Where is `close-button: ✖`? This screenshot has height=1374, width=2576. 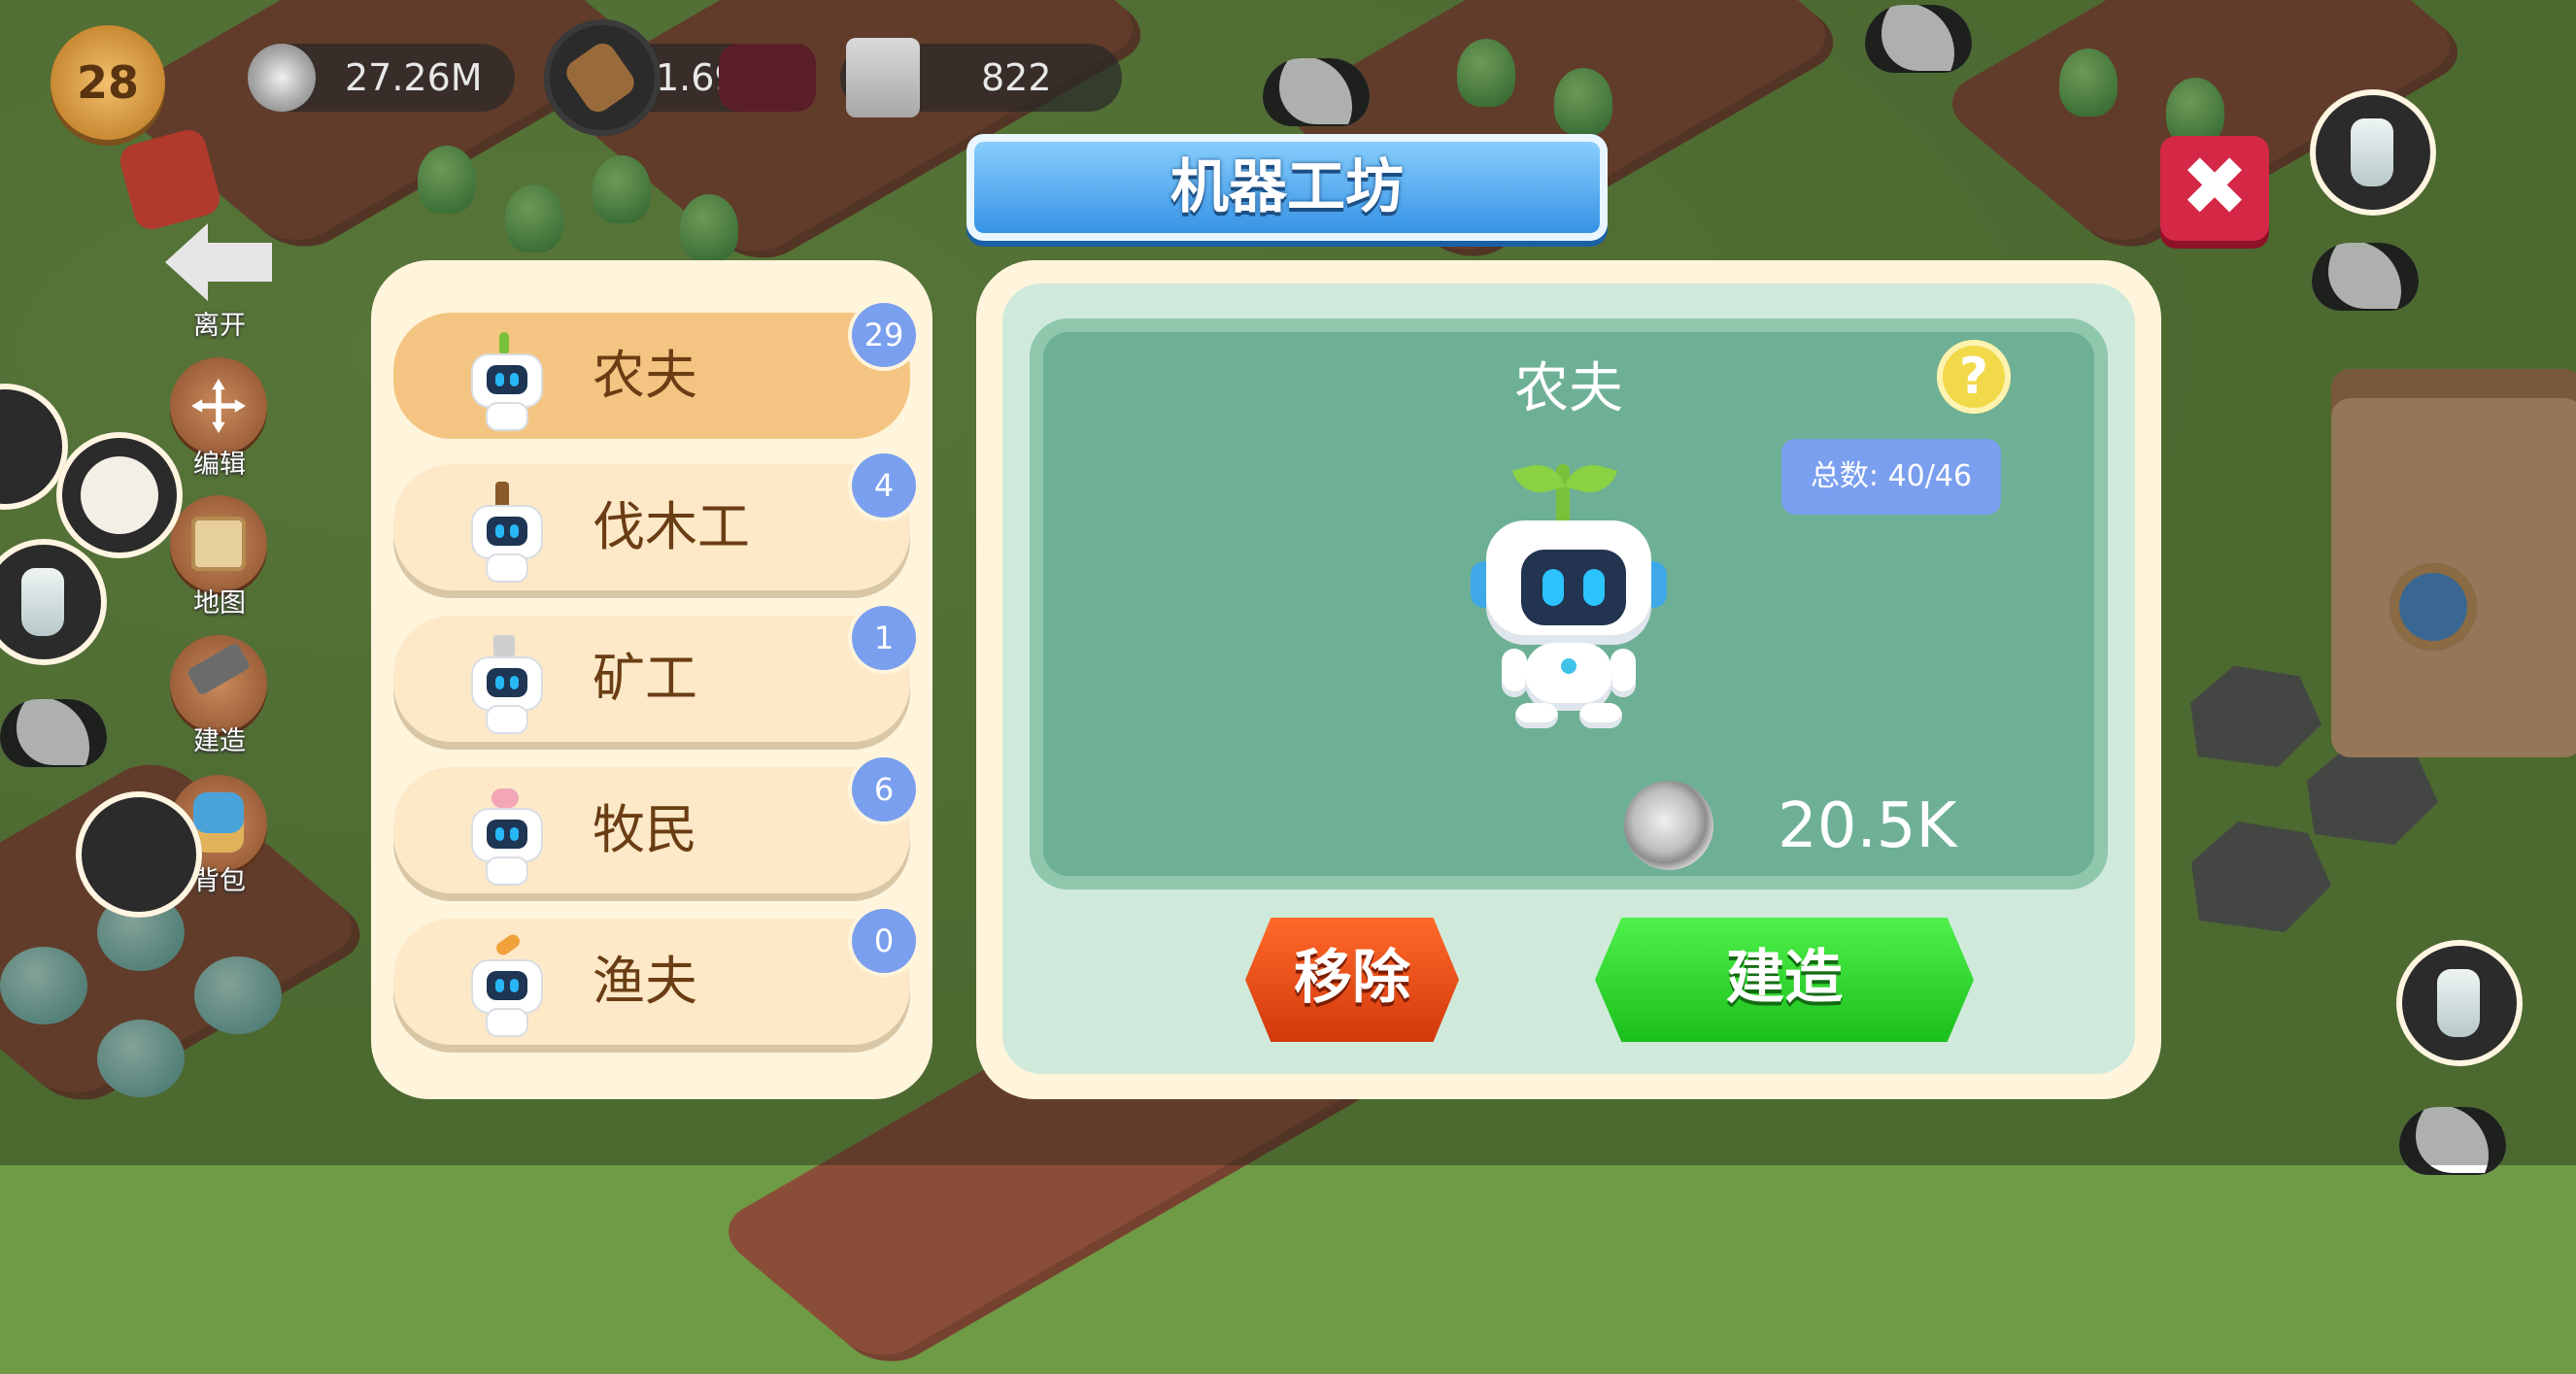
close-button: ✖ is located at coordinates (2214, 188).